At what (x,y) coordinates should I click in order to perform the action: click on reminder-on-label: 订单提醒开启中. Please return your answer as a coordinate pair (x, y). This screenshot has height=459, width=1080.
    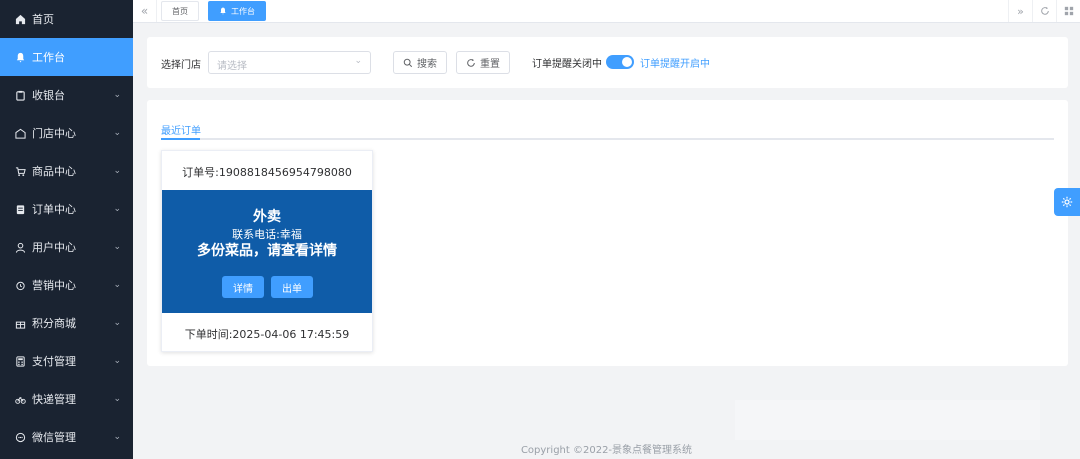
    Looking at the image, I should click on (675, 64).